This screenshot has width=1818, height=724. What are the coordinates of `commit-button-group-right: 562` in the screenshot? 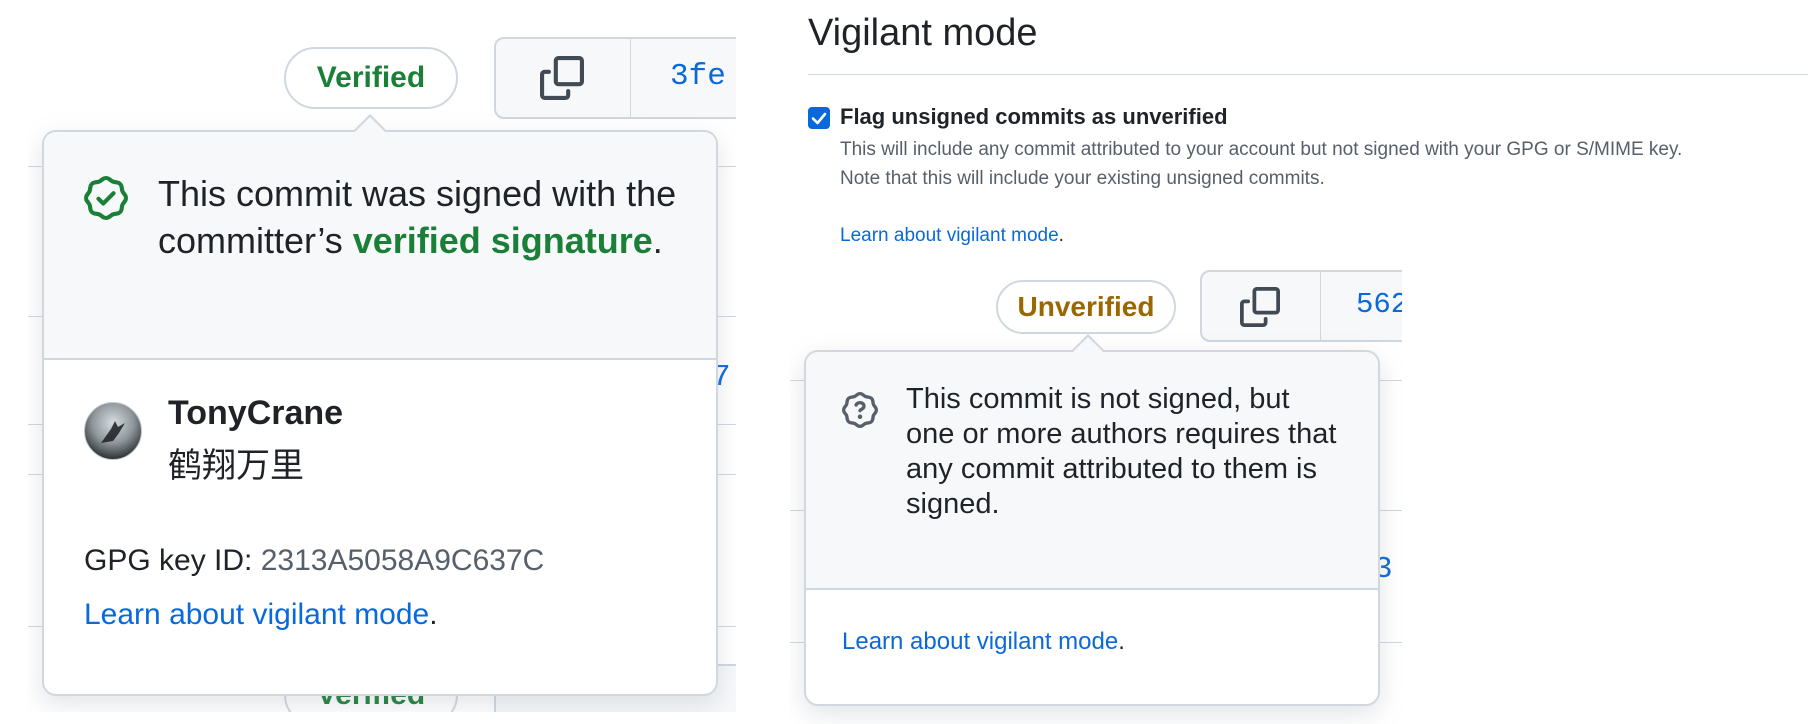 It's located at (1301, 306).